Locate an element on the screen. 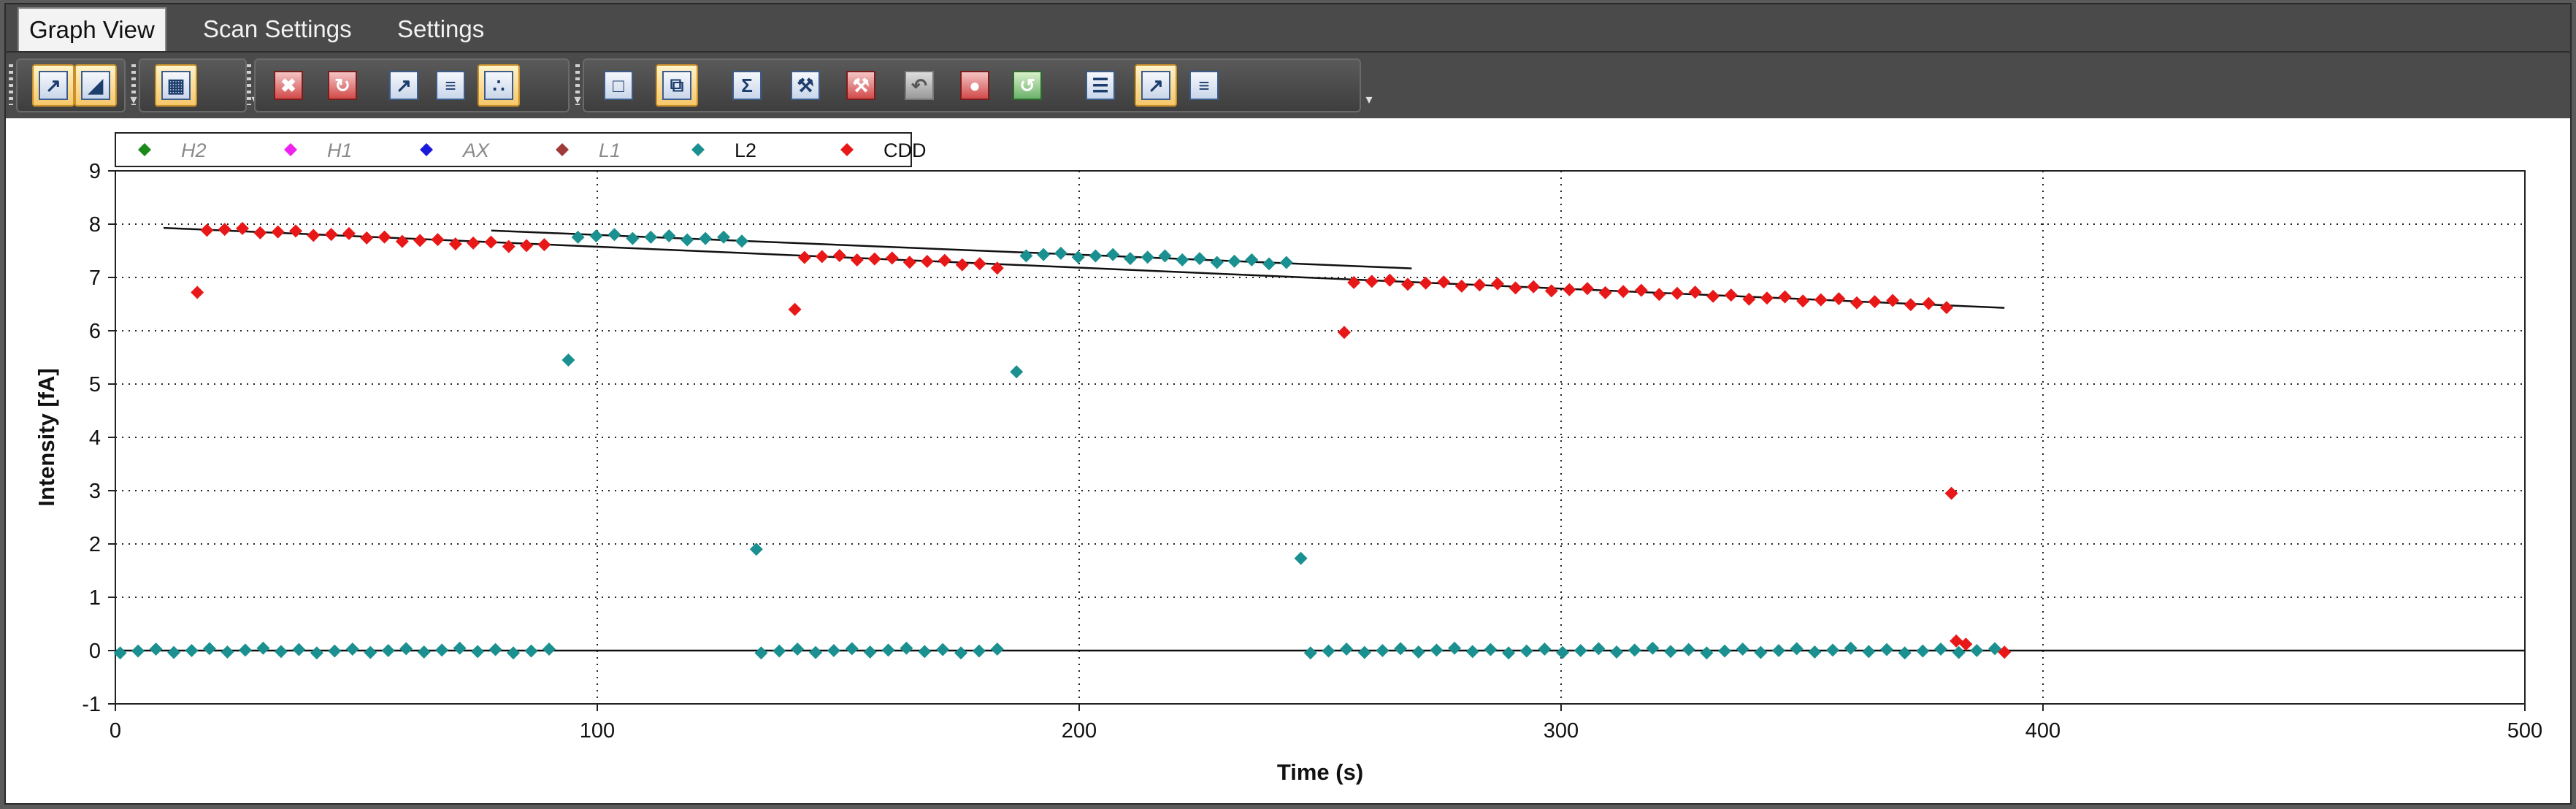 The image size is (2576, 809). graph-fill-icon: ◢ is located at coordinates (95, 85).